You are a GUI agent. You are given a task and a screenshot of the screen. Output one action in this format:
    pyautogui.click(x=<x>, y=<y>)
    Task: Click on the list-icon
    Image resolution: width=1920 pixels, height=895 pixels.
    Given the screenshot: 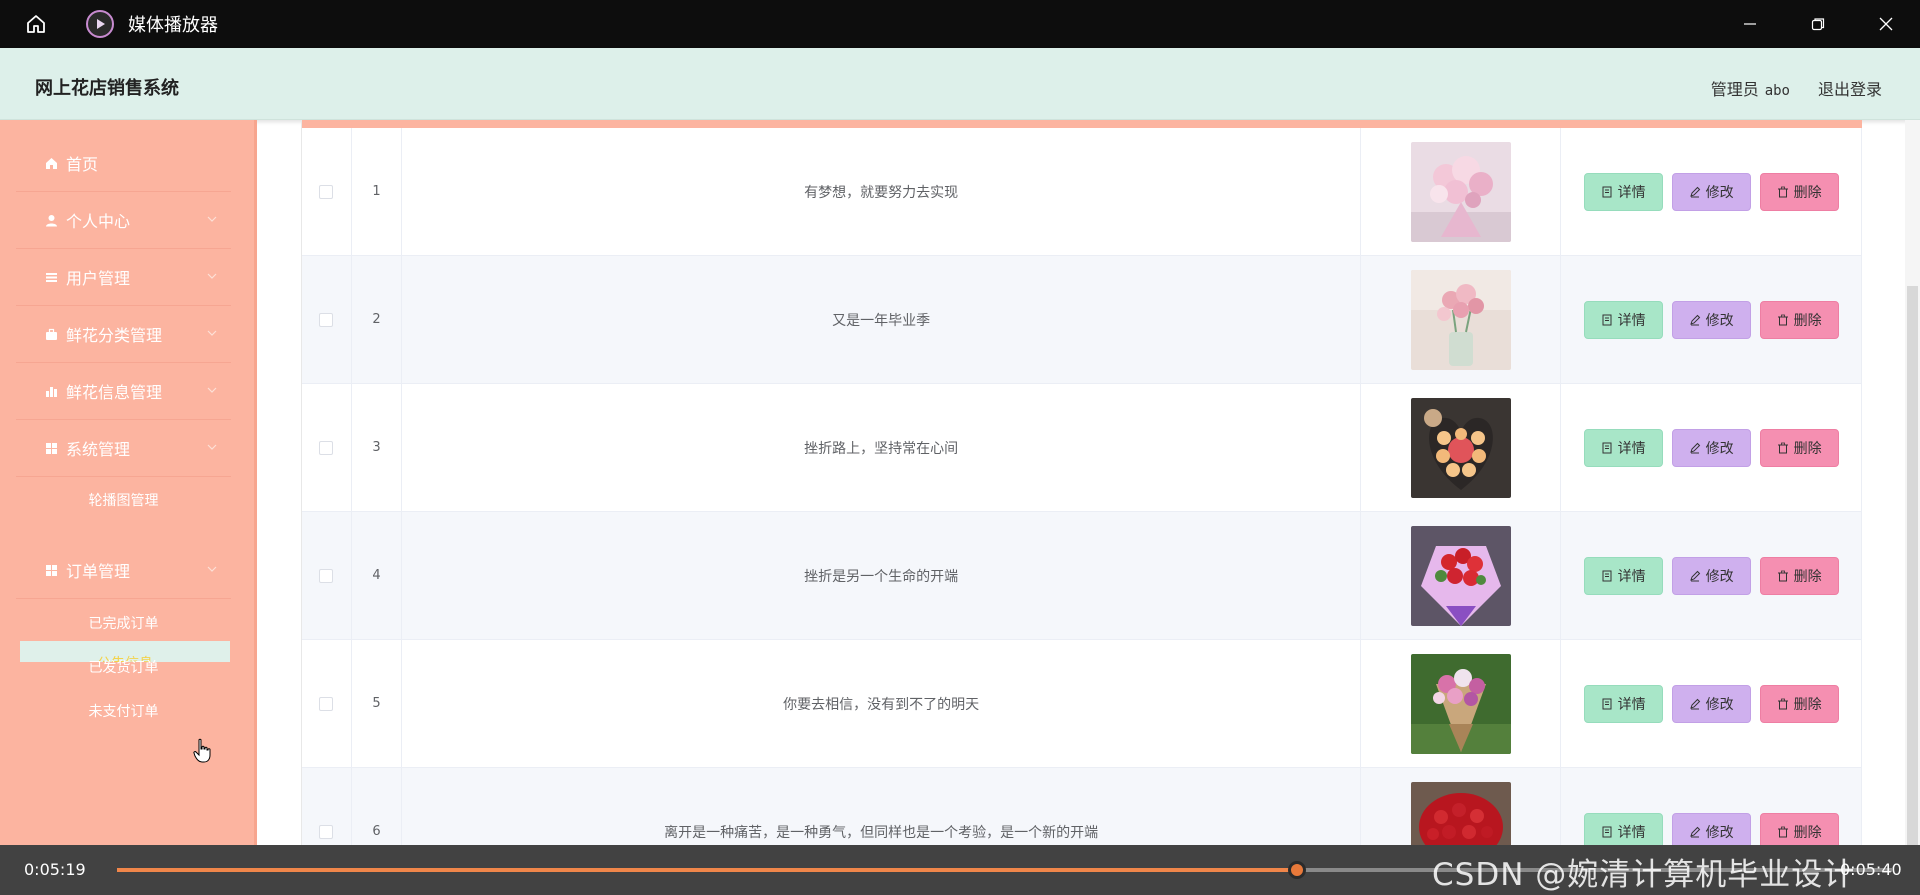 What is the action you would take?
    pyautogui.click(x=51, y=277)
    